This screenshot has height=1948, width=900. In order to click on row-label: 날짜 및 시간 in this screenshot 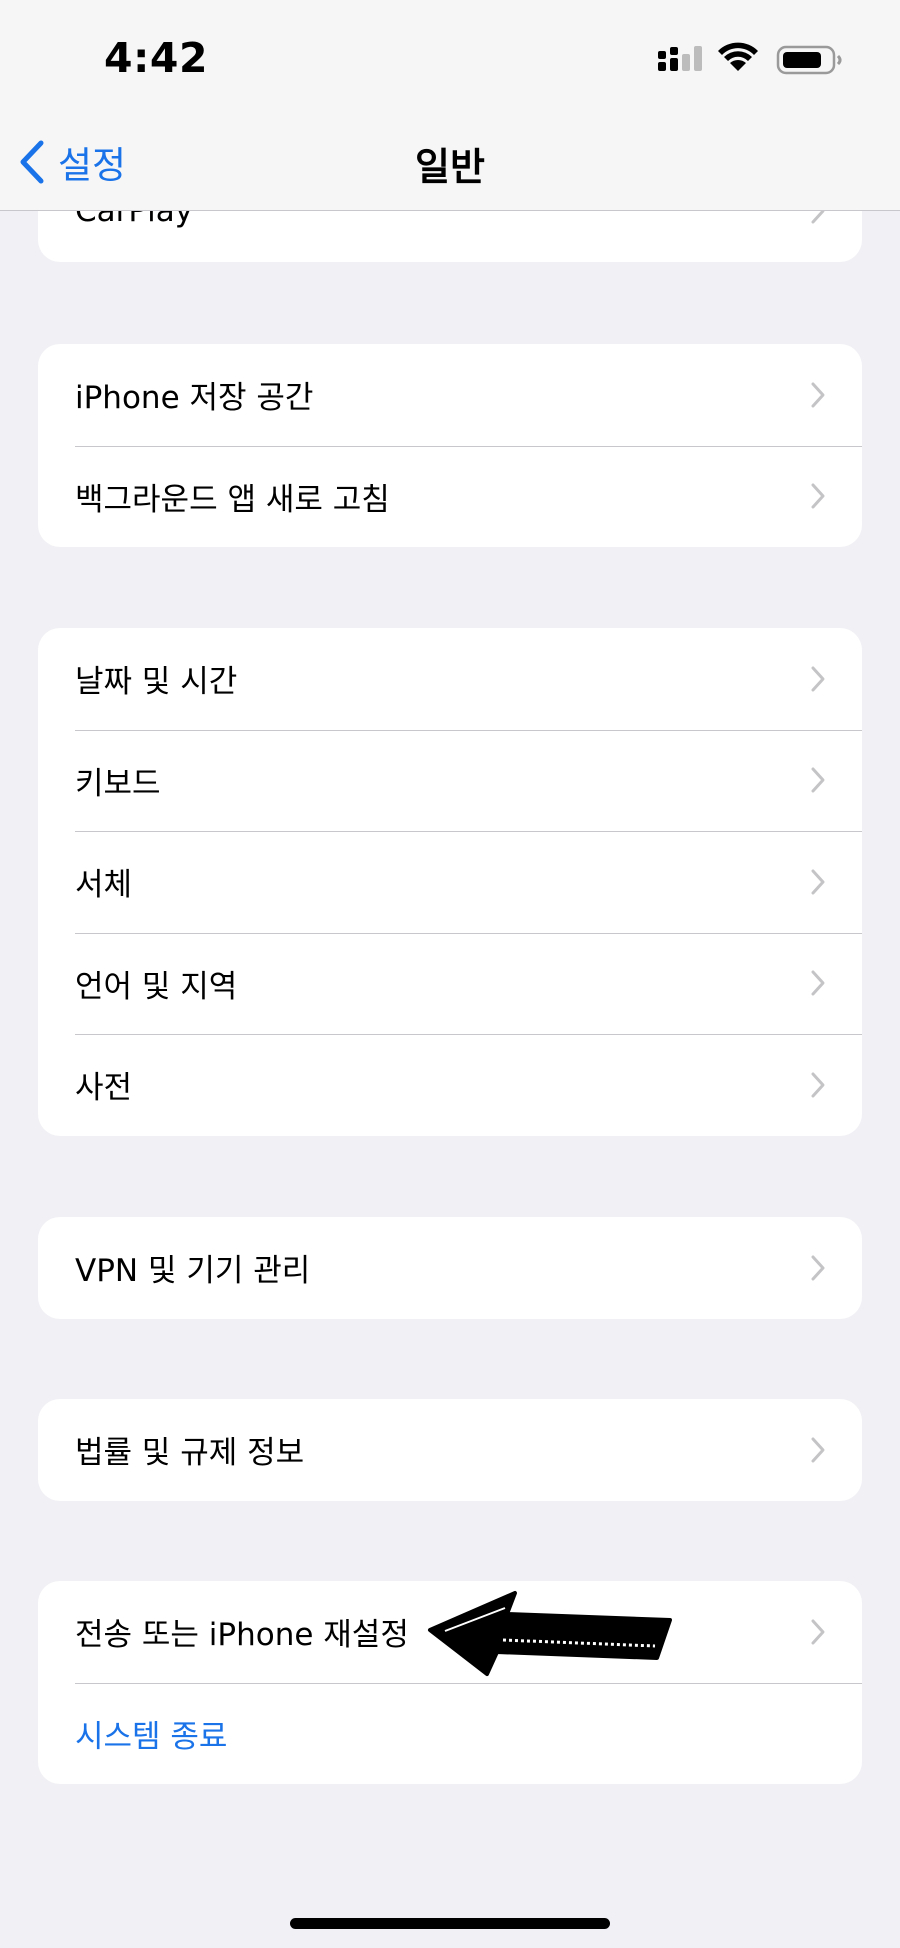, I will do `click(156, 682)`.